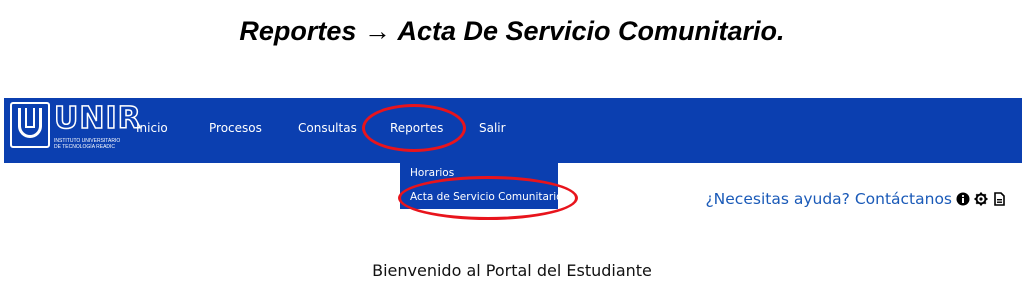 This screenshot has height=291, width=1024. What do you see at coordinates (512, 31) in the screenshot?
I see `document-heading: Reportes → Acta De Servicio Comunitario.` at bounding box center [512, 31].